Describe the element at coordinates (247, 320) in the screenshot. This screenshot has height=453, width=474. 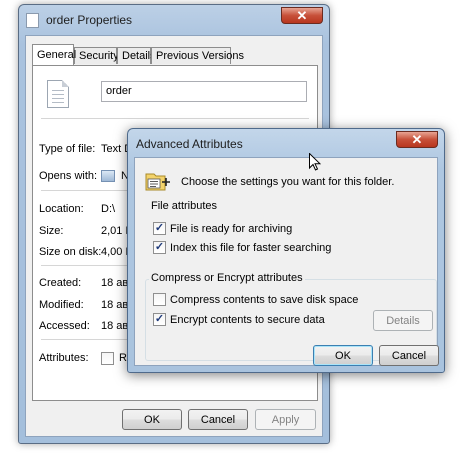
I see `encrypt-label: Encrypt contents to secure data` at that location.